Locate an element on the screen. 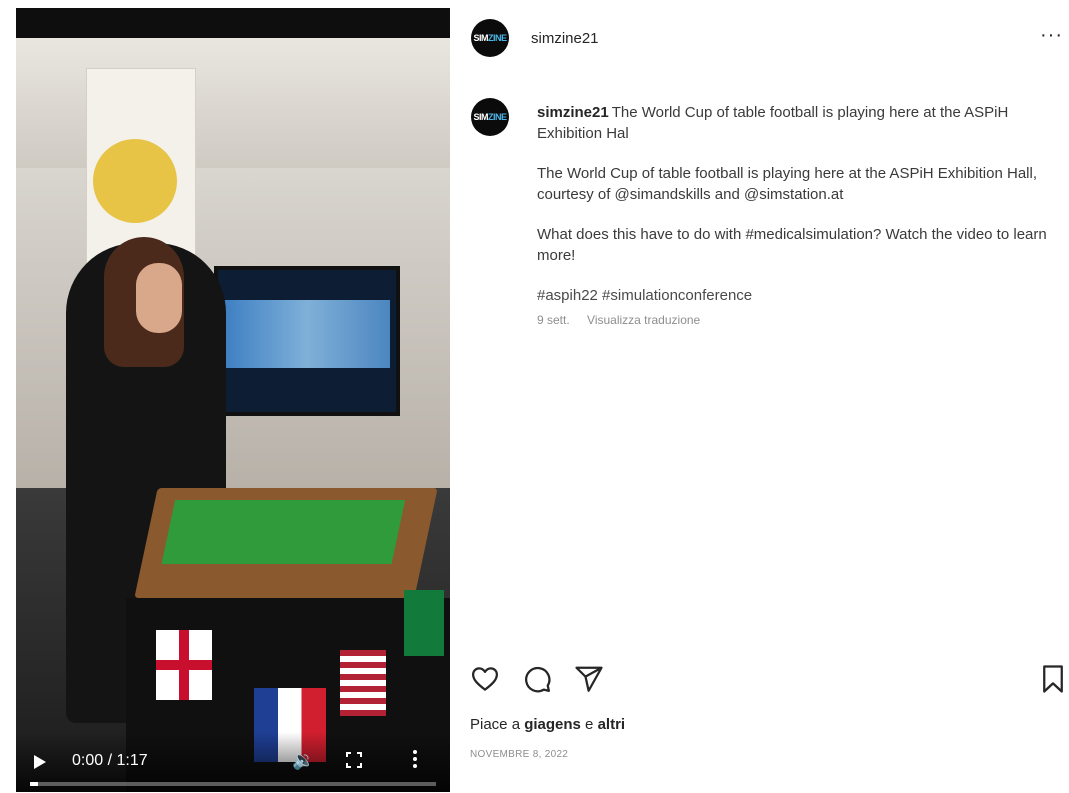 This screenshot has width=1069, height=793. likes-others-link: altri is located at coordinates (612, 724).